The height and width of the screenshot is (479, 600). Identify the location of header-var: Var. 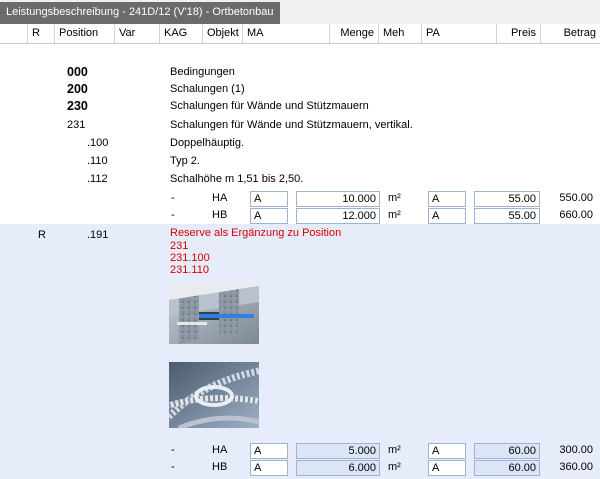
(137, 33).